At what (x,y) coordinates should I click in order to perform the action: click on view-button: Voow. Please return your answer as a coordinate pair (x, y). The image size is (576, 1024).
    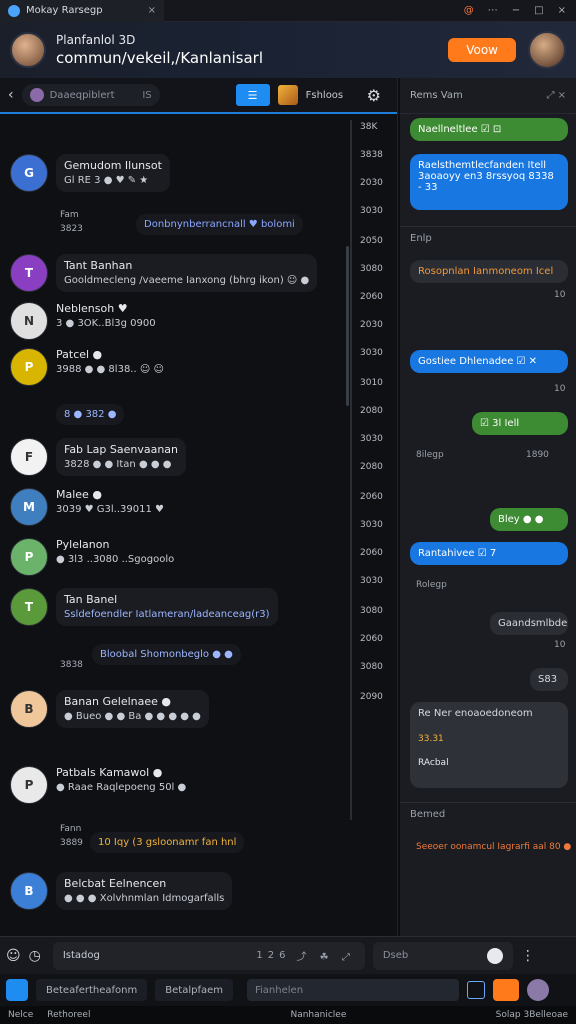
    Looking at the image, I should click on (482, 50).